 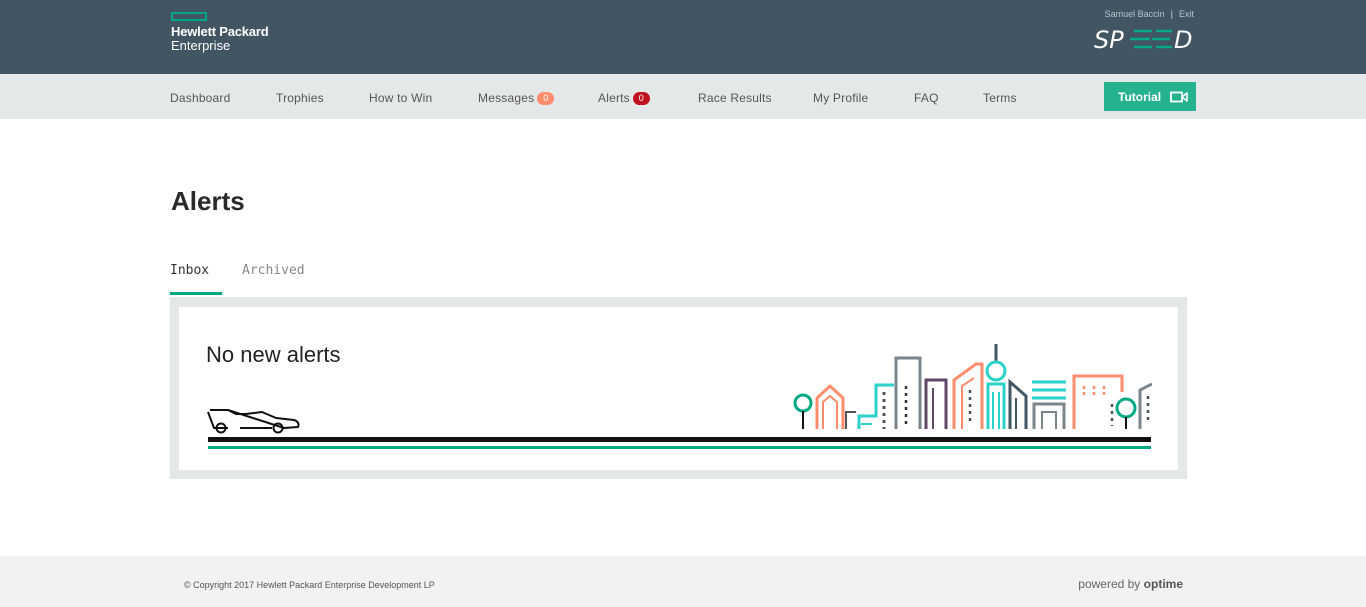 What do you see at coordinates (273, 354) in the screenshot?
I see `empty-alerts-message: No new alerts` at bounding box center [273, 354].